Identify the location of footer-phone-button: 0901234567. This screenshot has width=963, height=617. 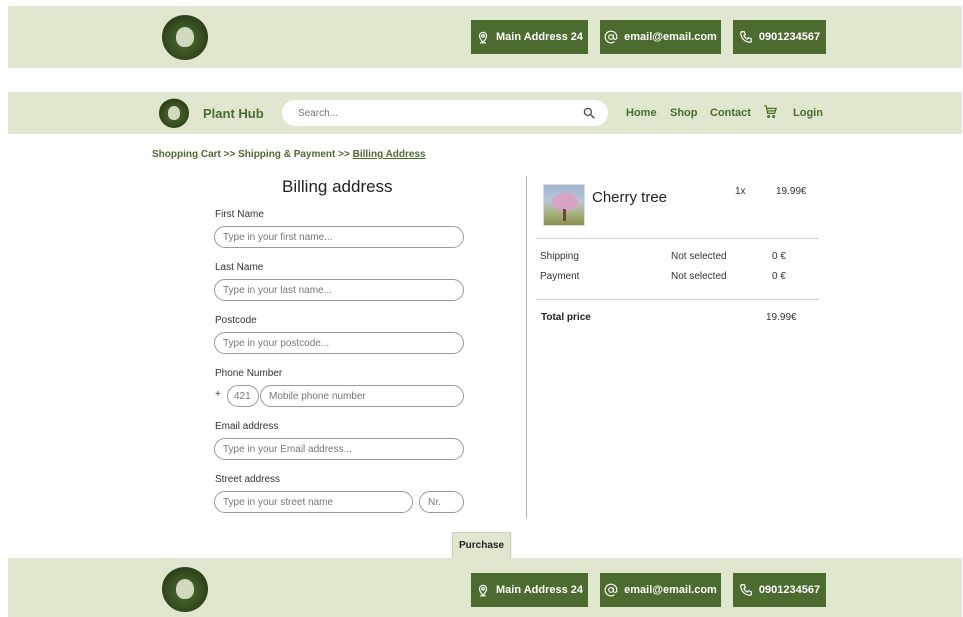
(779, 590).